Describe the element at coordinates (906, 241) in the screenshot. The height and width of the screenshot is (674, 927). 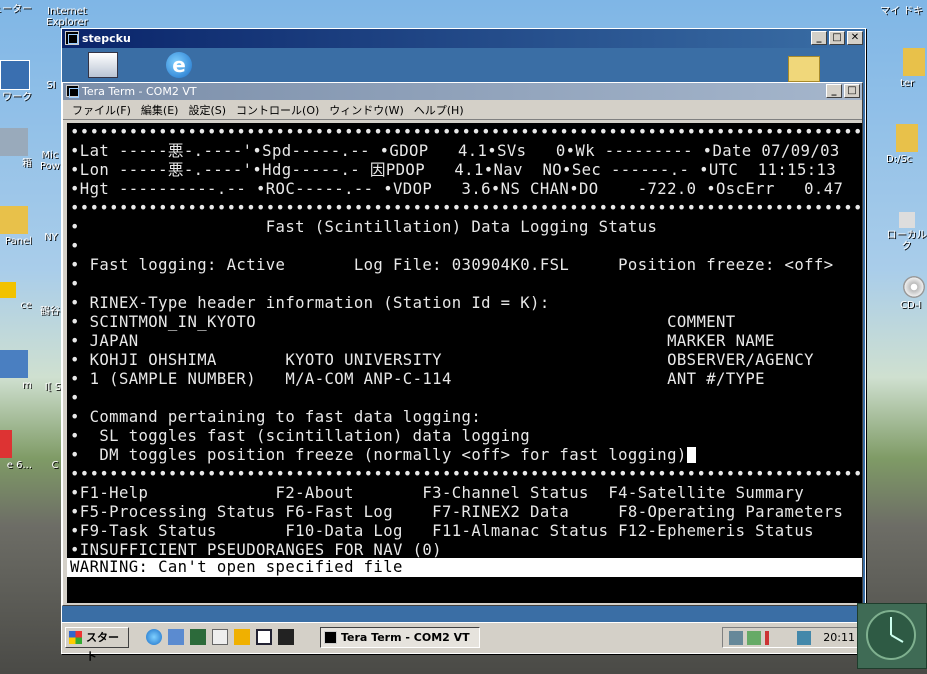
I see `icon-label: ローカル ク` at that location.